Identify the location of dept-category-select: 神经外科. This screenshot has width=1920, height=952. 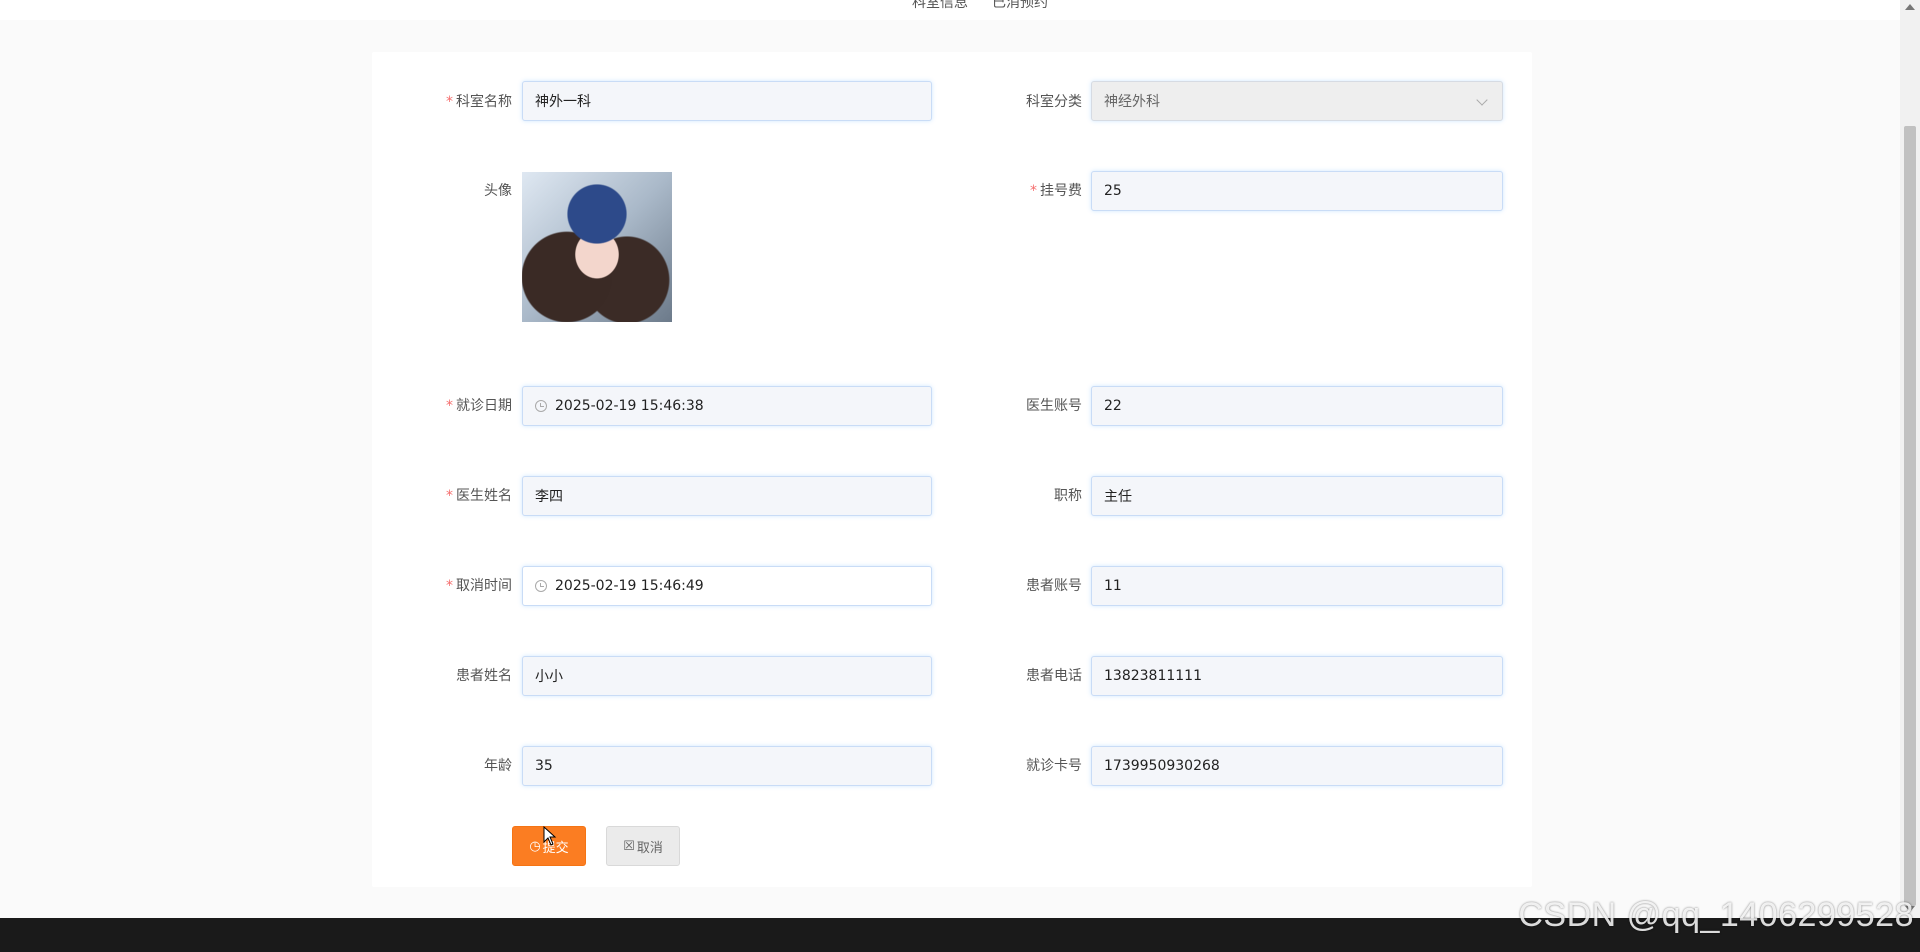
(1297, 101).